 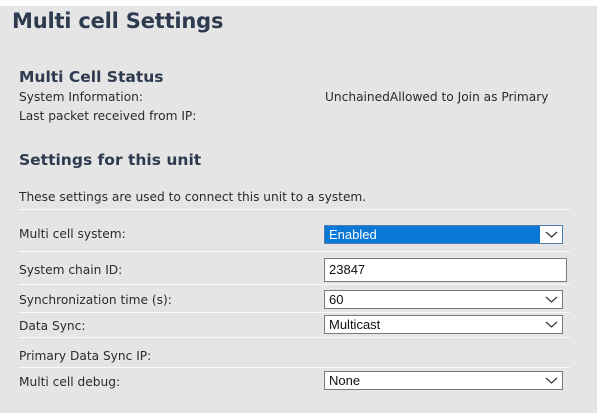 What do you see at coordinates (443, 299) in the screenshot?
I see `sync-time-select: 60` at bounding box center [443, 299].